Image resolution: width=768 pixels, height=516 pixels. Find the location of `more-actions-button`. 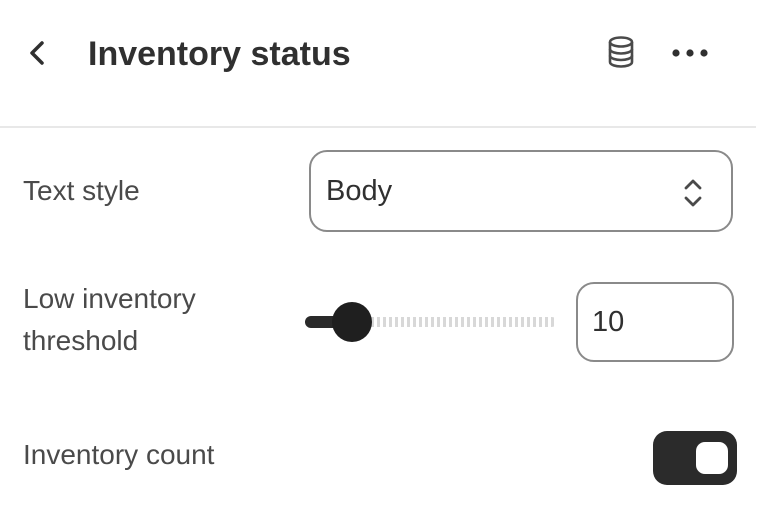

more-actions-button is located at coordinates (690, 54).